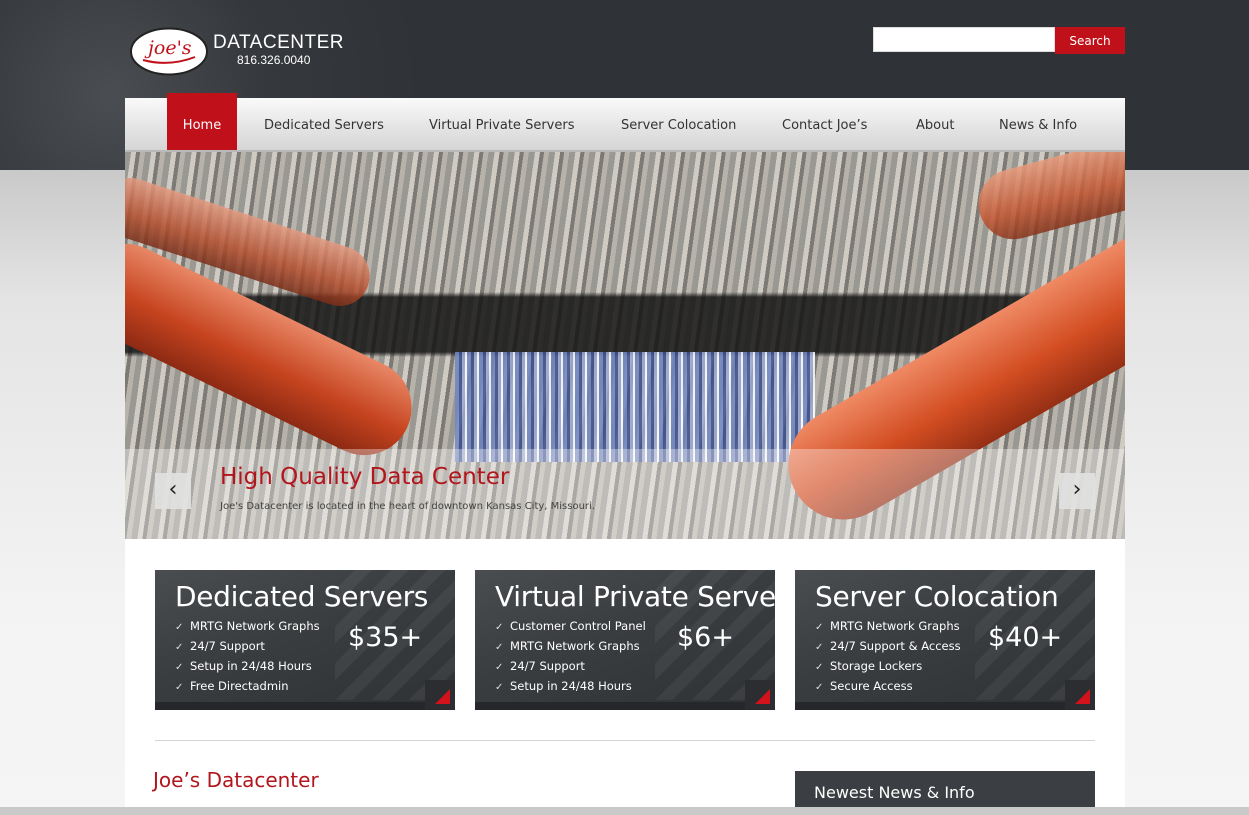 The width and height of the screenshot is (1249, 815). What do you see at coordinates (1038, 124) in the screenshot?
I see `nav-news-info: News & Info` at bounding box center [1038, 124].